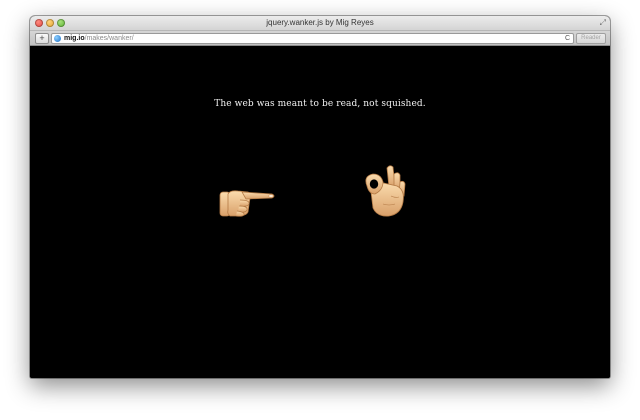  I want to click on title-bar: jquery.wanker.js by Mig Reyes ⤢, so click(320, 23).